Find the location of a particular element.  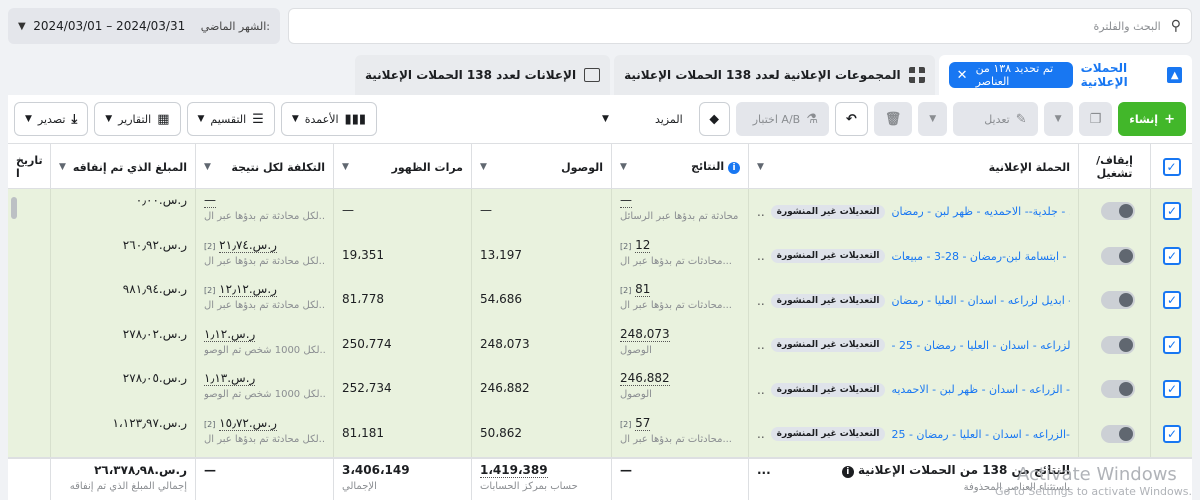

delete-button: 🗑 is located at coordinates (893, 119).